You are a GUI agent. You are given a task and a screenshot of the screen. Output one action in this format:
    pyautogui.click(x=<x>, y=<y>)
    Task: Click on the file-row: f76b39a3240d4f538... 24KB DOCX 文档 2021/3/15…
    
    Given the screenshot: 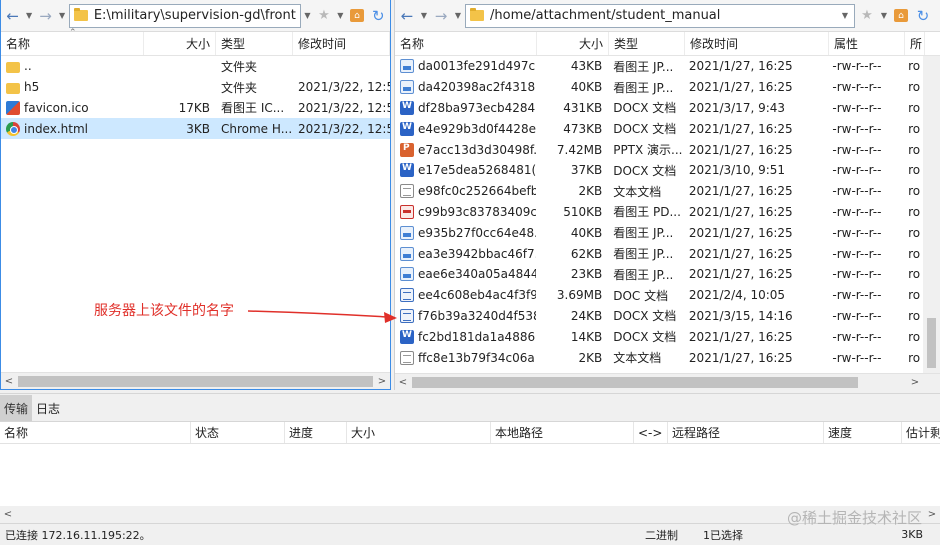 What is the action you would take?
    pyautogui.click(x=659, y=316)
    